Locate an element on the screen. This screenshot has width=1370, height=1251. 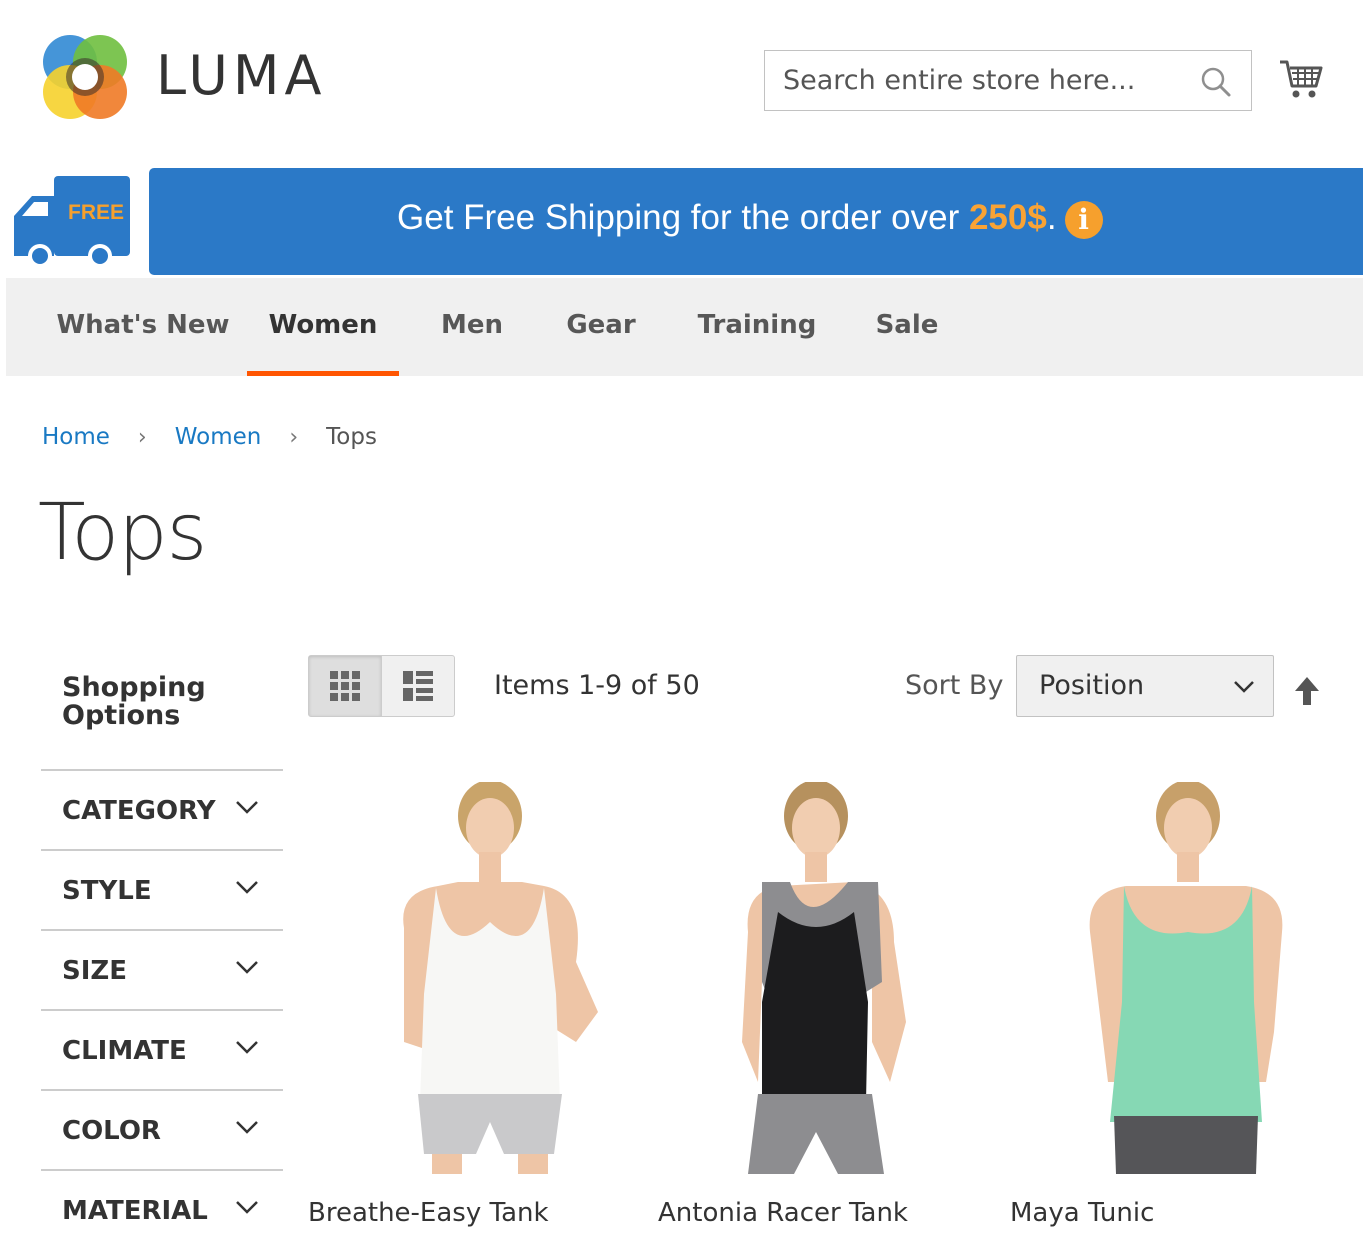
luma-logo-icon is located at coordinates (85, 77).